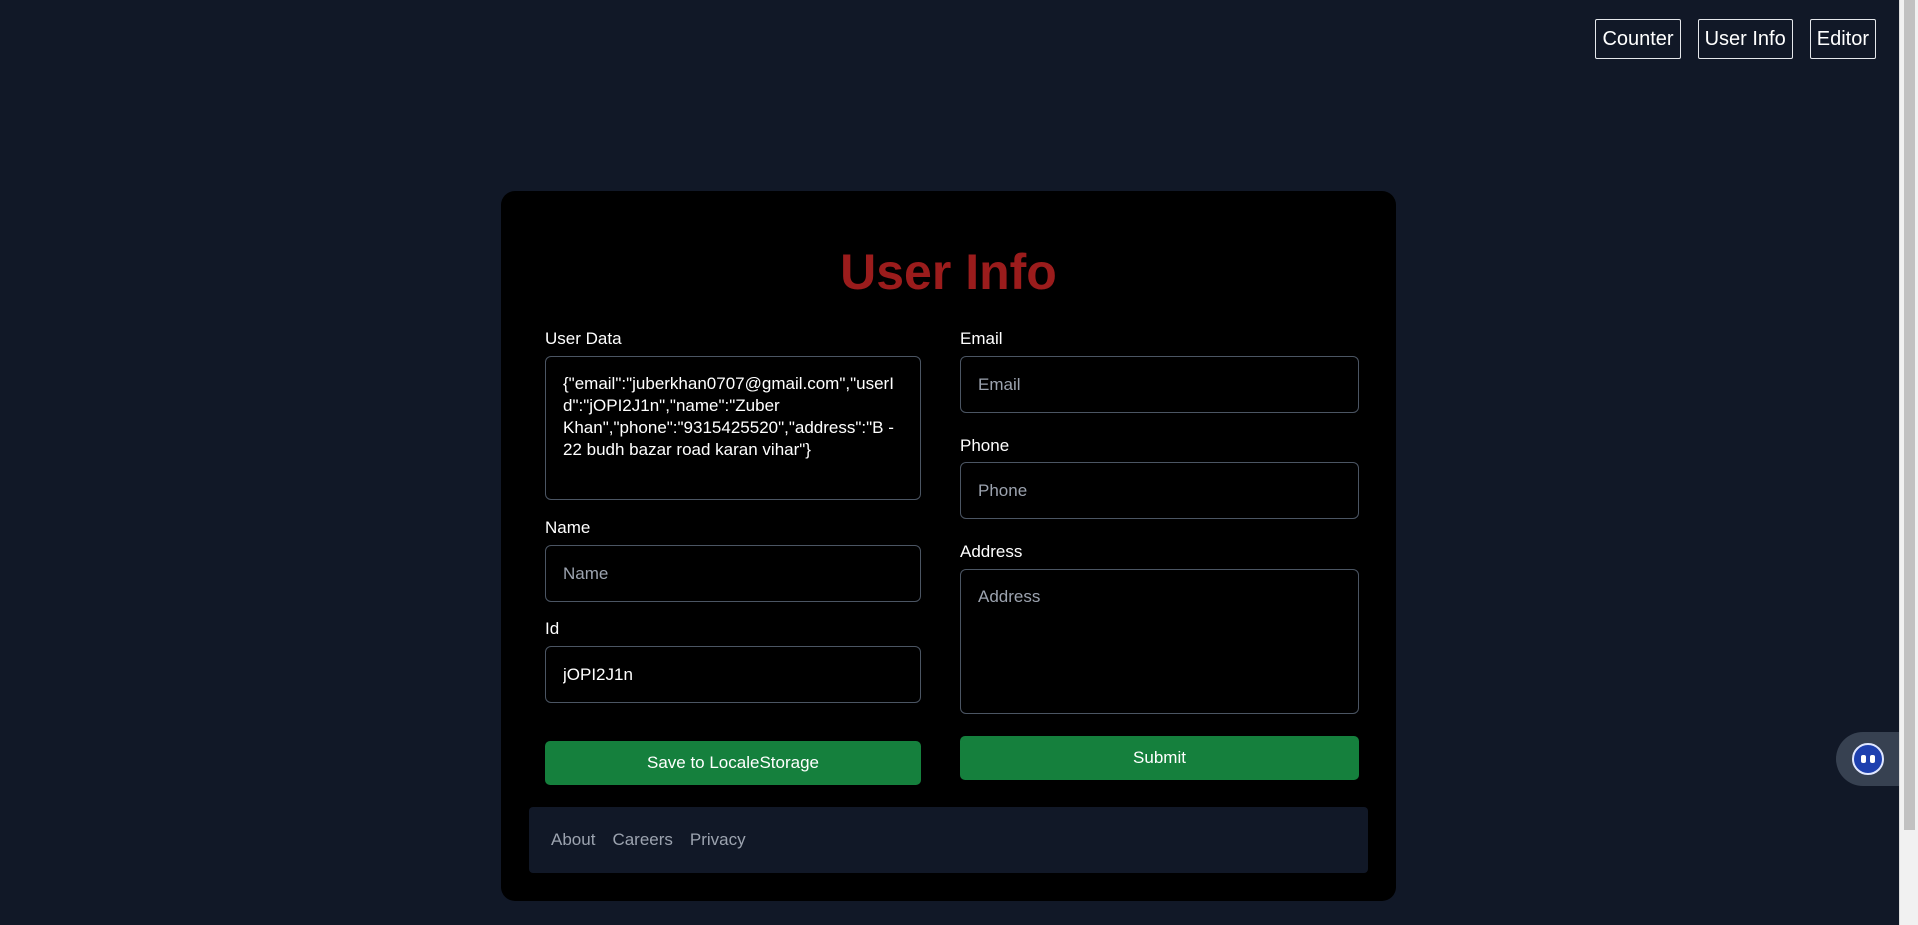 This screenshot has width=1918, height=925. What do you see at coordinates (948, 840) in the screenshot?
I see `footer: About Careers Privacy` at bounding box center [948, 840].